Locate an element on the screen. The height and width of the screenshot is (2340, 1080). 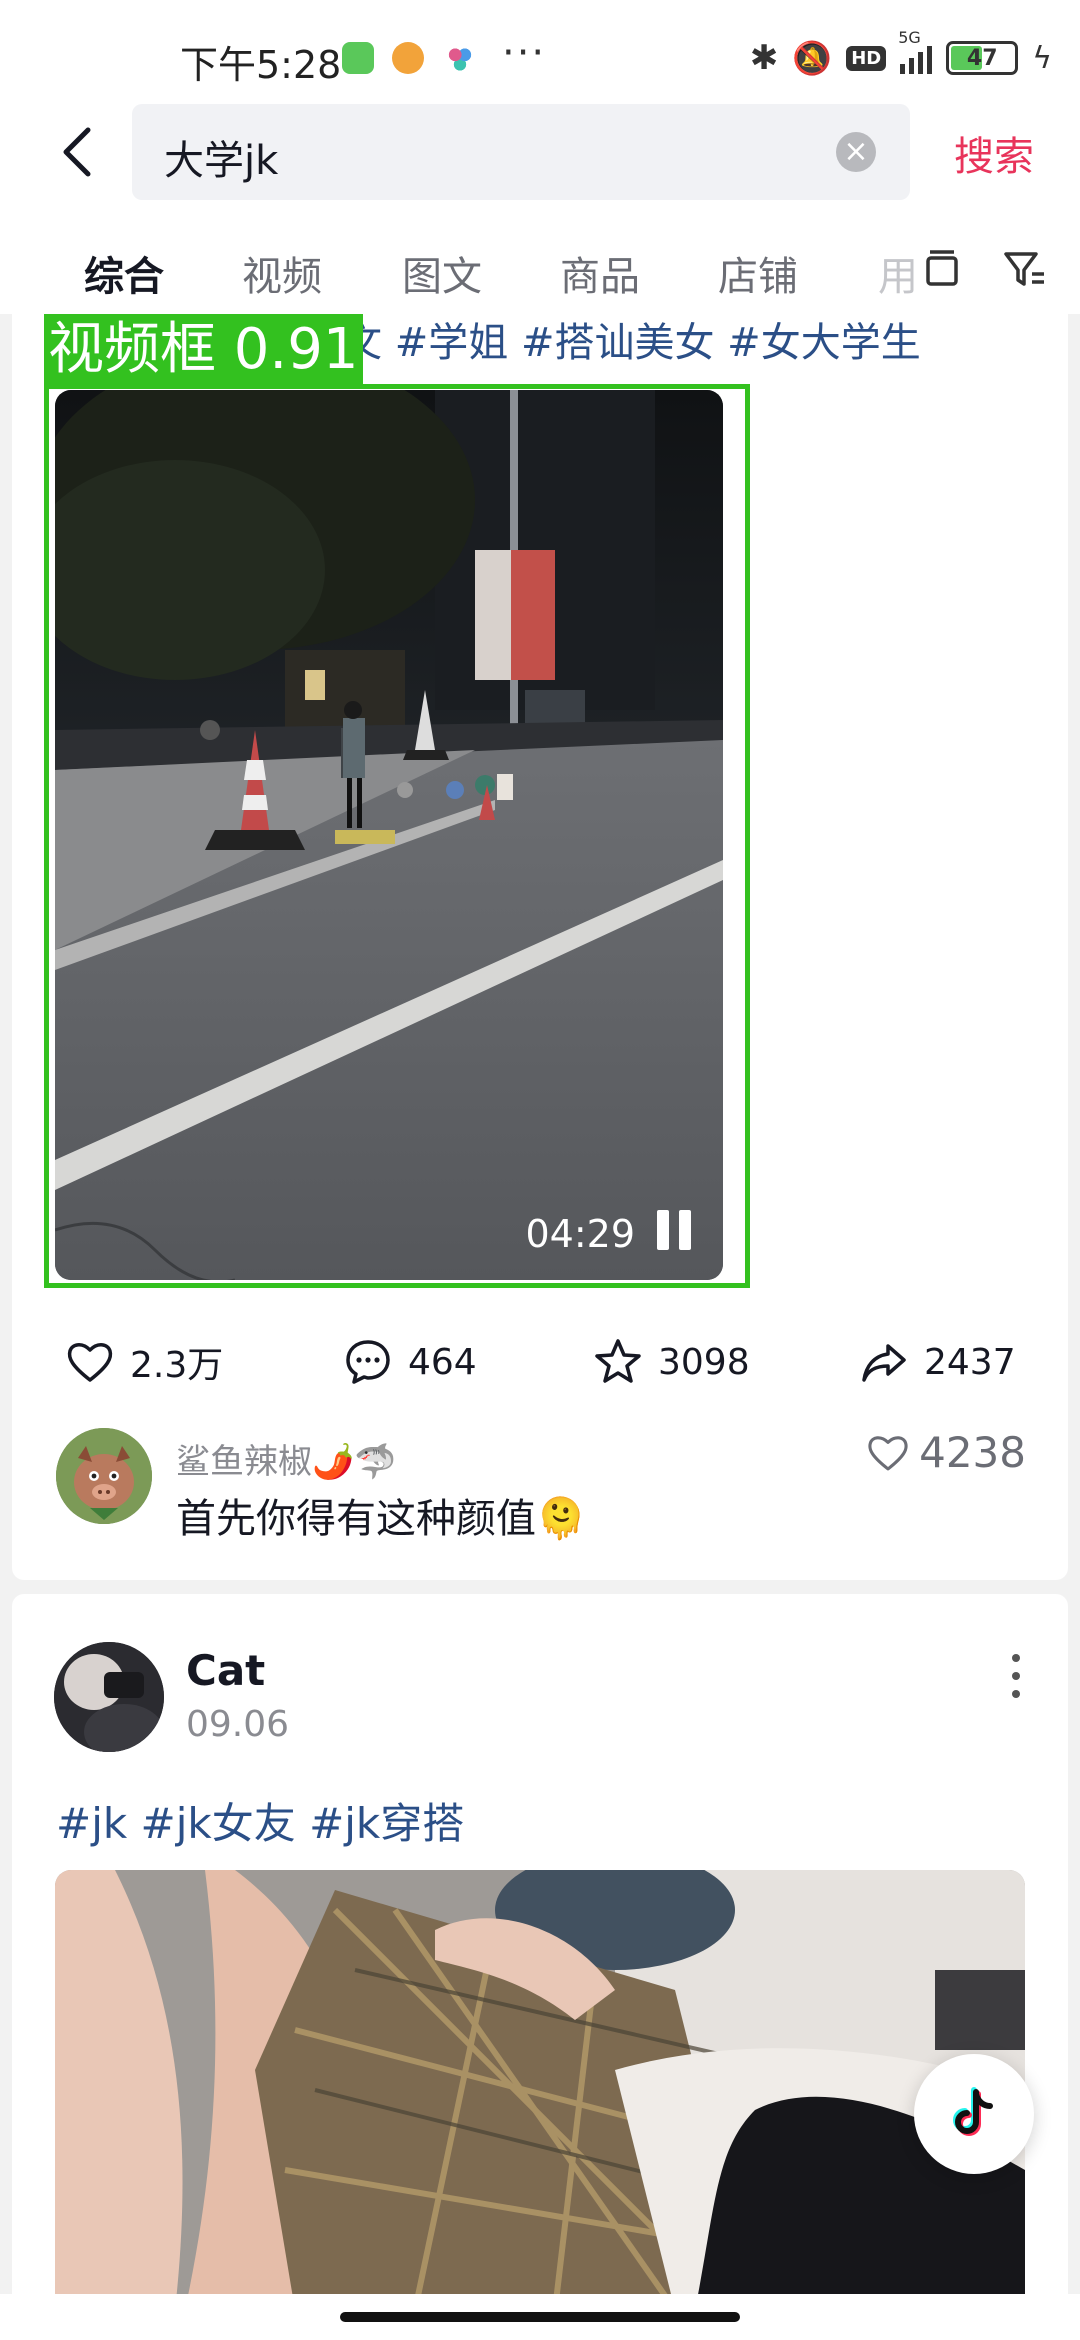
author-avatar-image is located at coordinates (109, 1697).